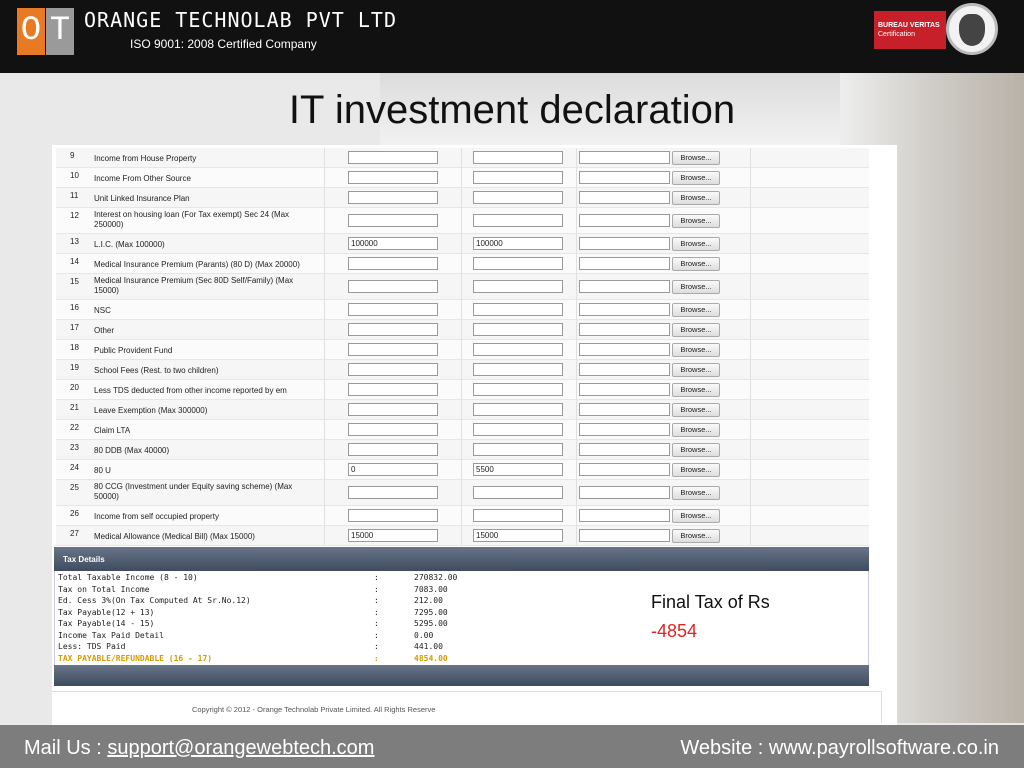  What do you see at coordinates (393, 469) in the screenshot?
I see `declared-amount-input: 0` at bounding box center [393, 469].